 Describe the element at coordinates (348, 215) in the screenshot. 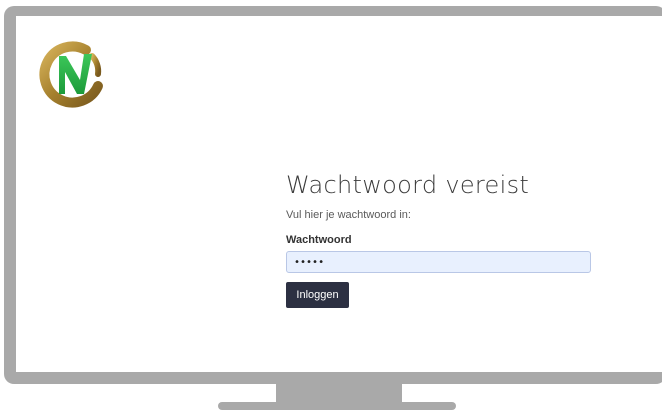

I see `instruction-text: Vul hier je wachtwoord in:` at that location.